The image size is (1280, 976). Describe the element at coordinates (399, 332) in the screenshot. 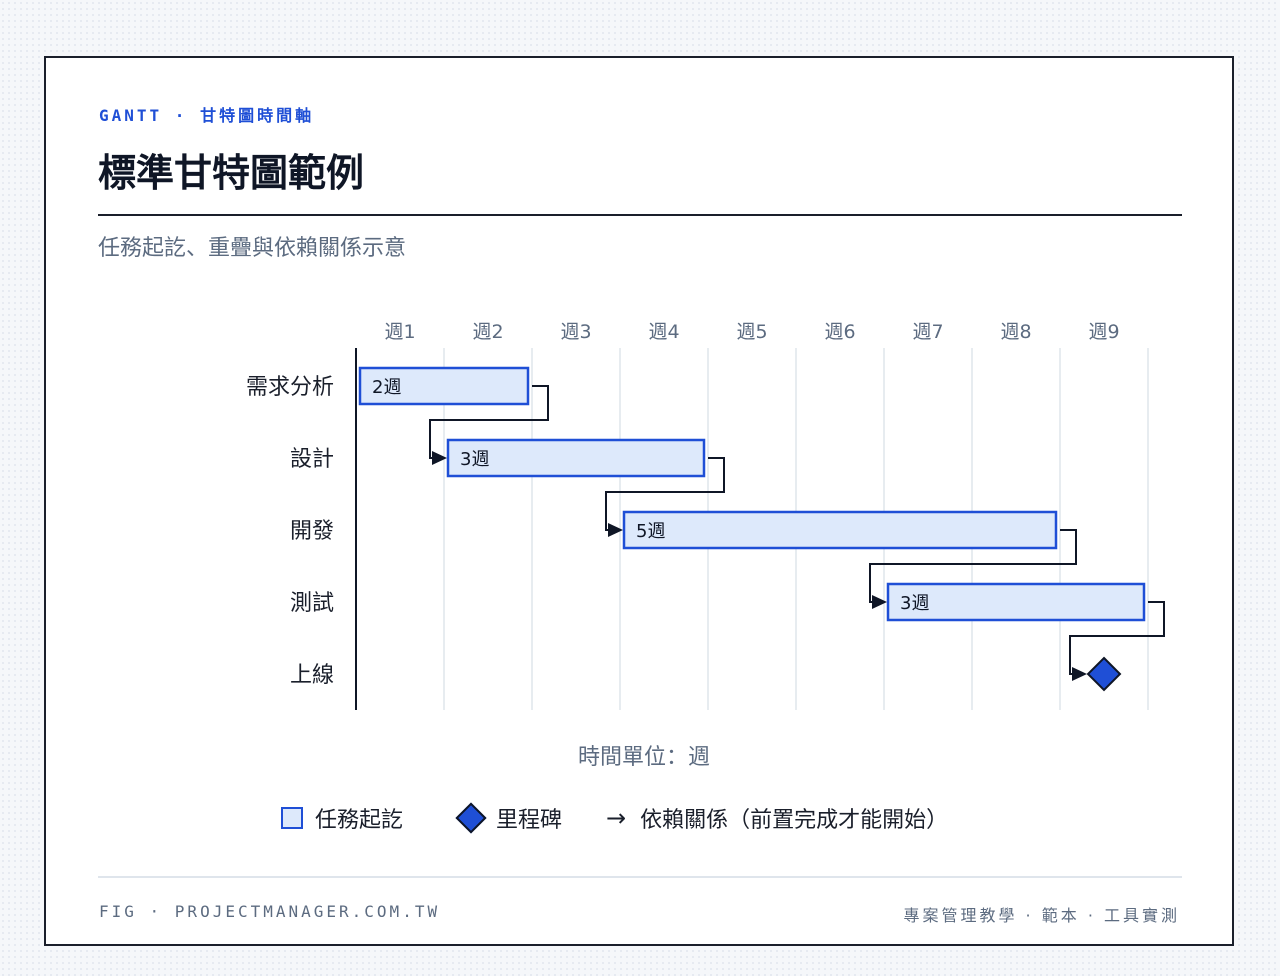

I see `week-tick-label: 週1` at that location.